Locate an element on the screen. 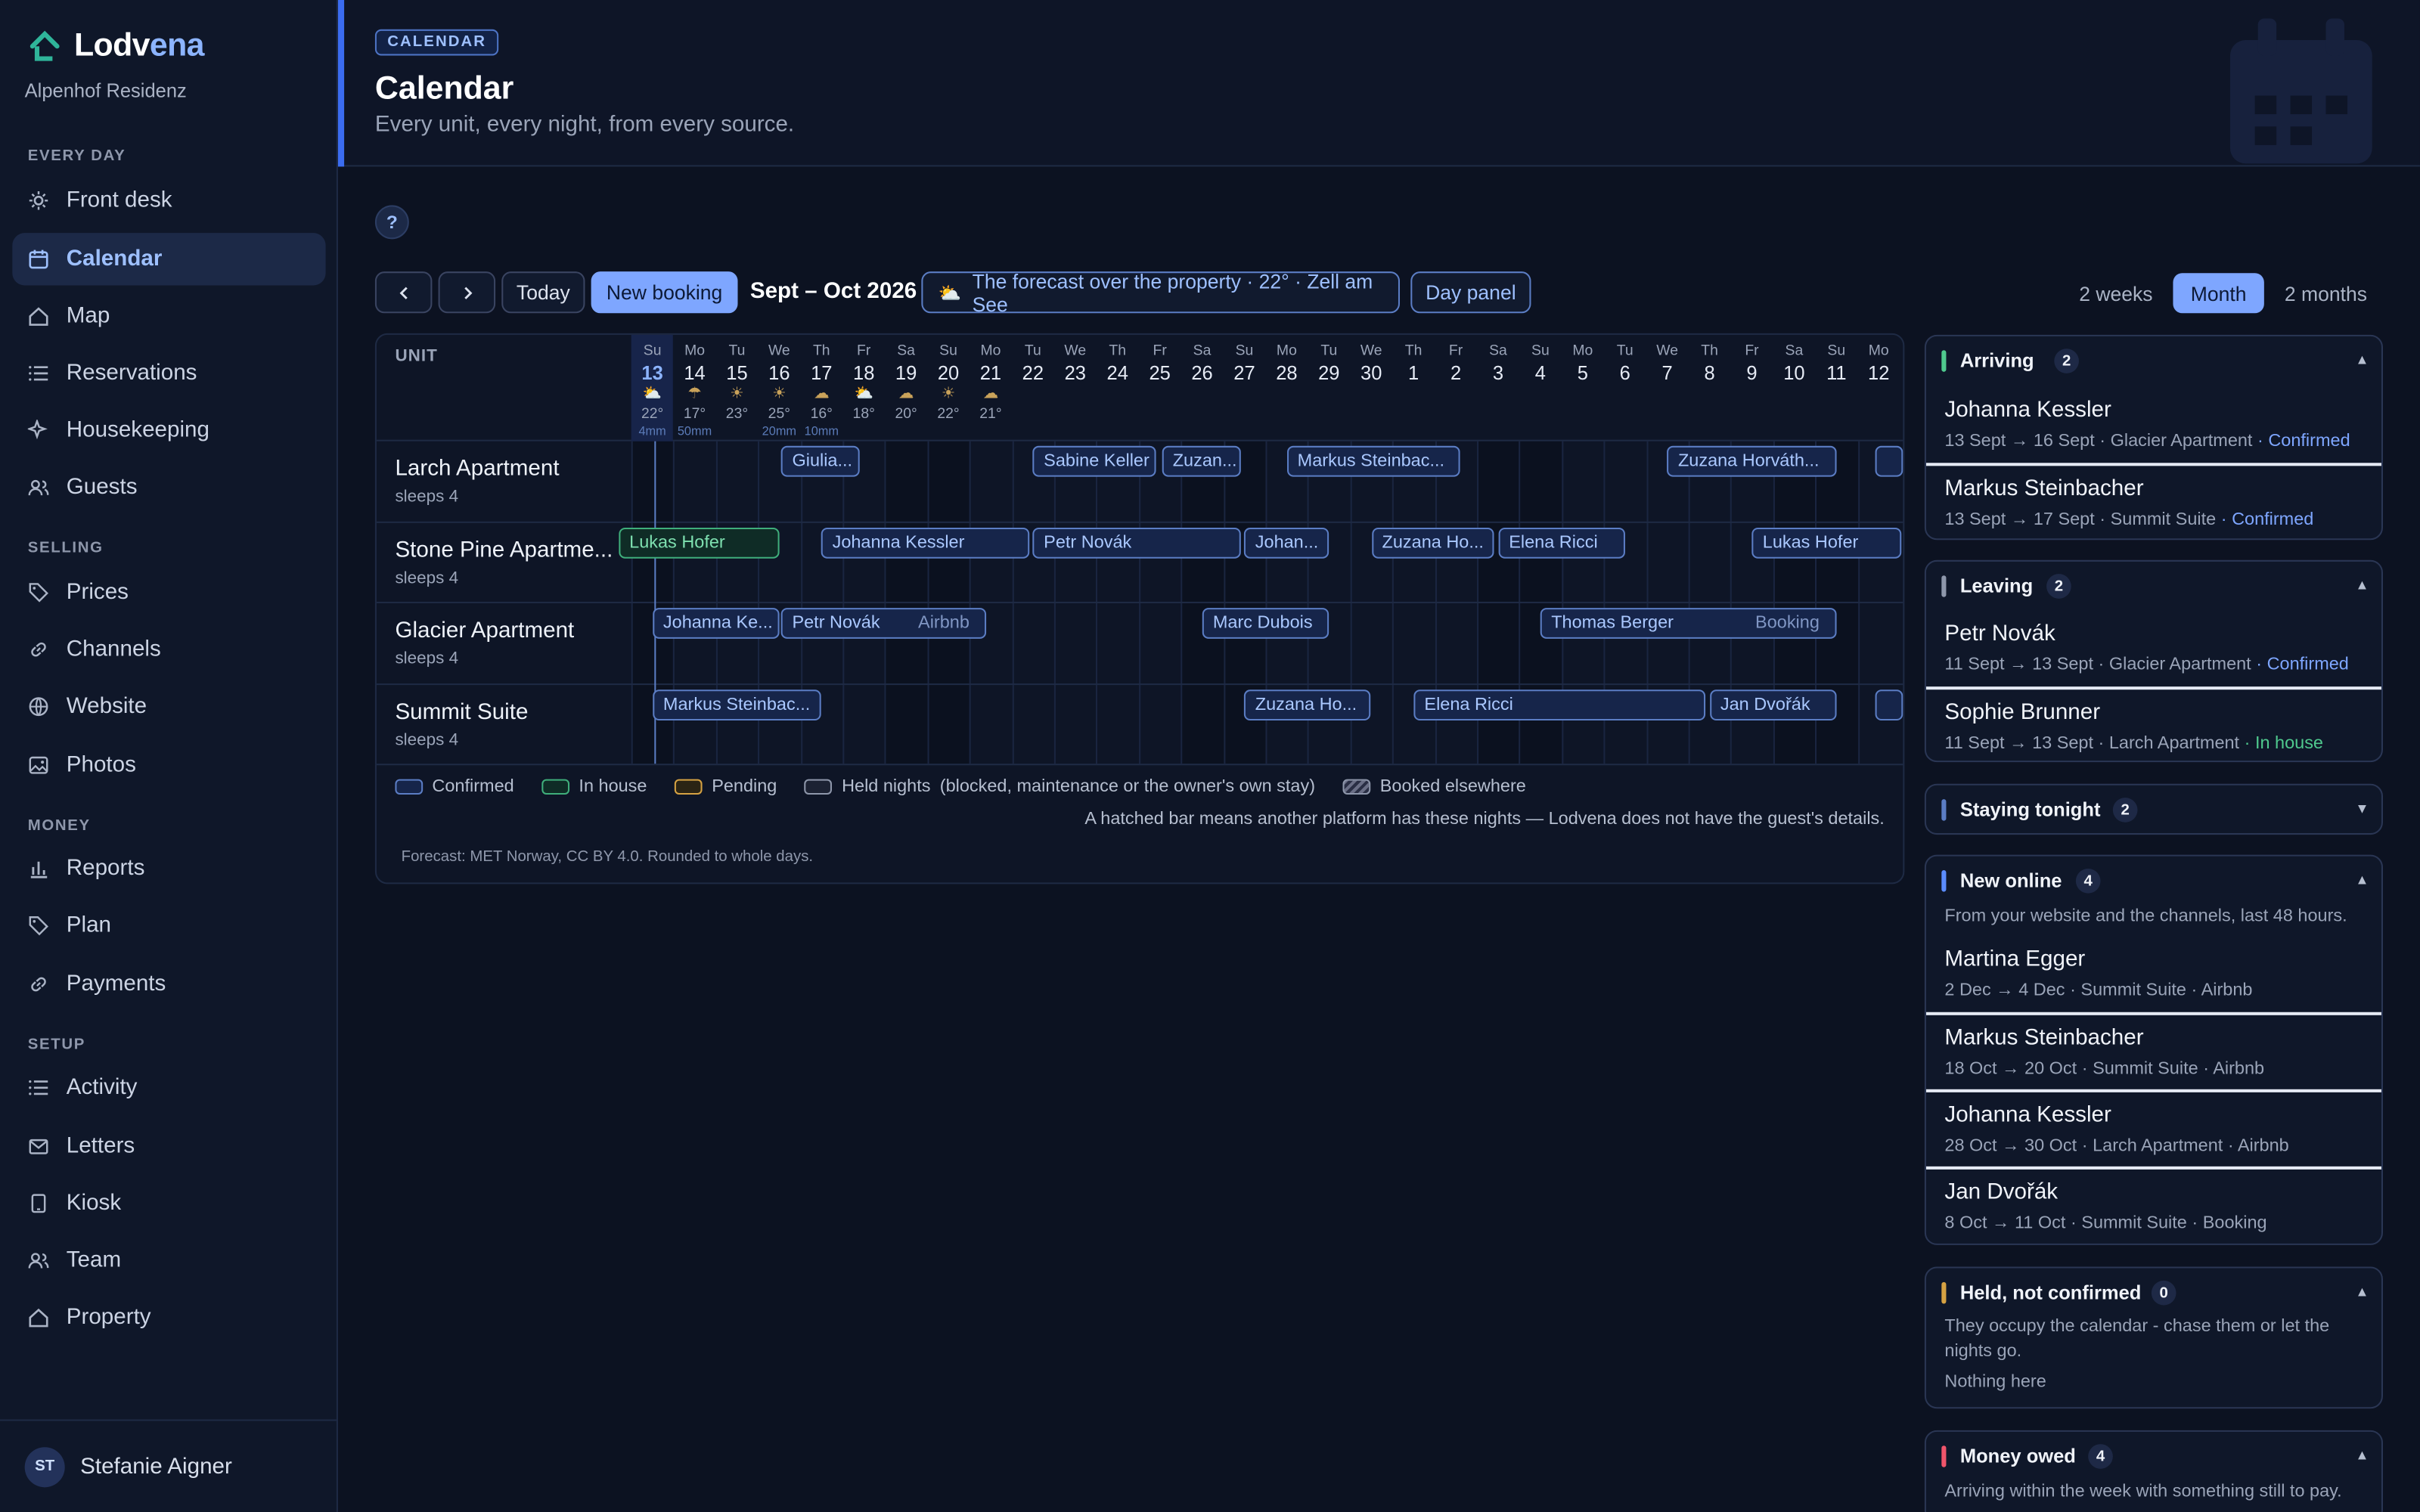  booking-bar: Johanna Kessler is located at coordinates (925, 542).